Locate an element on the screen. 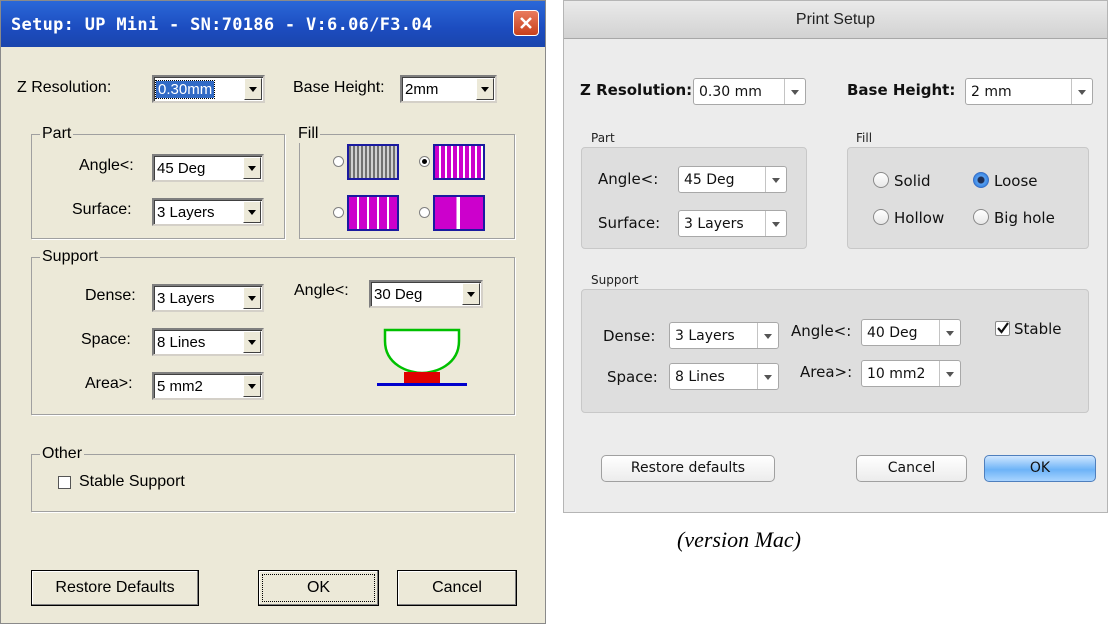  windows-title-bar: Setup: UP Mini - SN:70186 - V:6.06/F3.04 is located at coordinates (273, 24).